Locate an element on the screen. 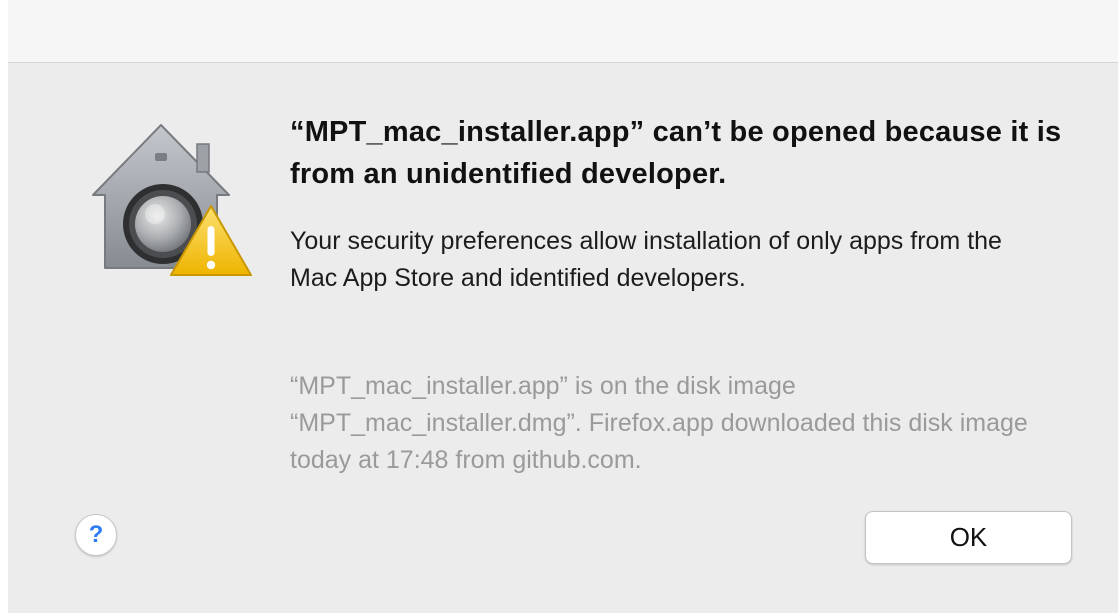  help-question-icon: ? is located at coordinates (96, 534).